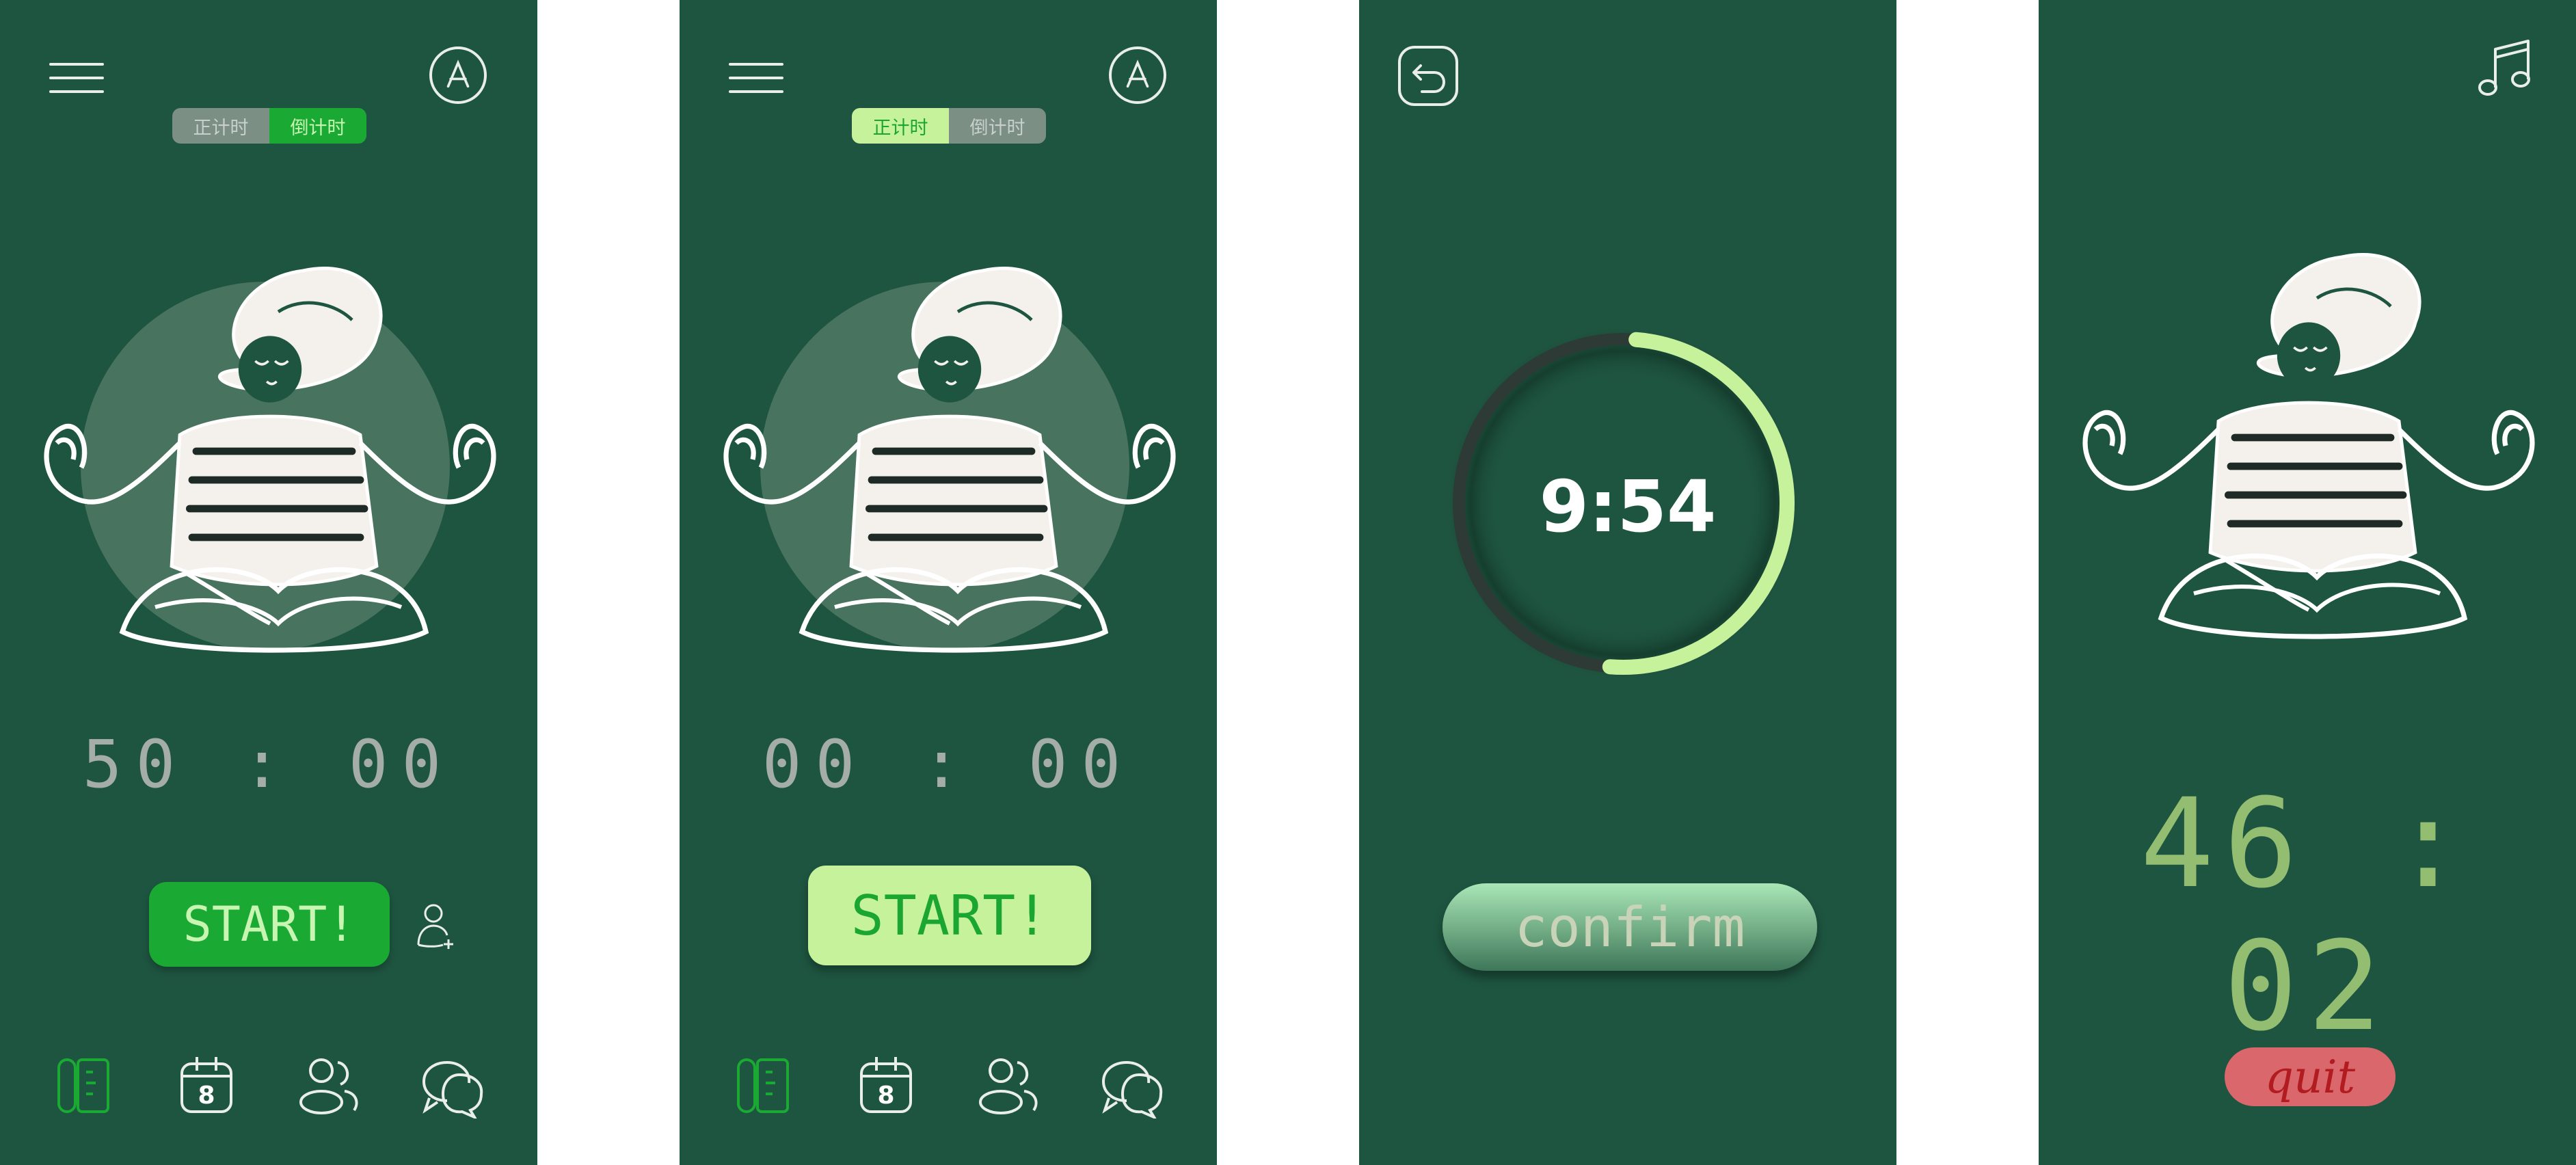 The width and height of the screenshot is (2576, 1165). Describe the element at coordinates (2505, 67) in the screenshot. I see `music-icon` at that location.